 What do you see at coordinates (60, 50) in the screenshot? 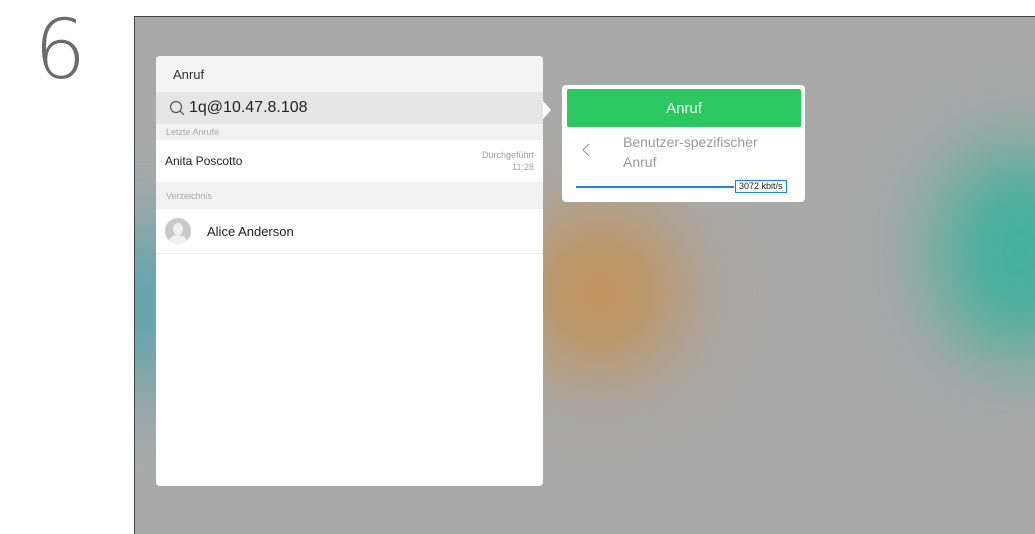
I see `step-number: 6` at bounding box center [60, 50].